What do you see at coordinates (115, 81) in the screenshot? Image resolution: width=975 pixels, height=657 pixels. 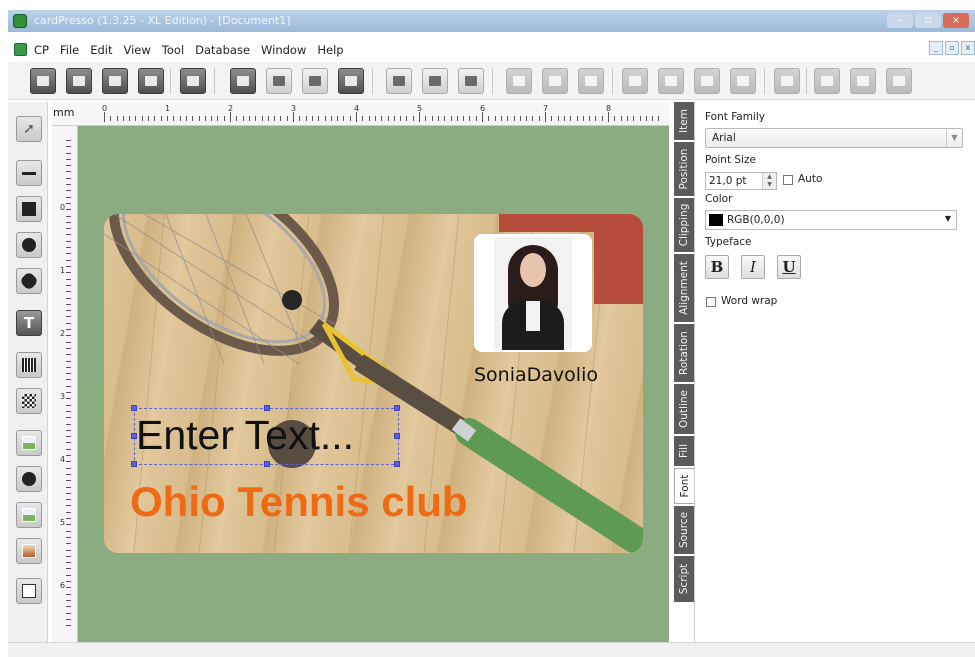 I see `save-card-button` at bounding box center [115, 81].